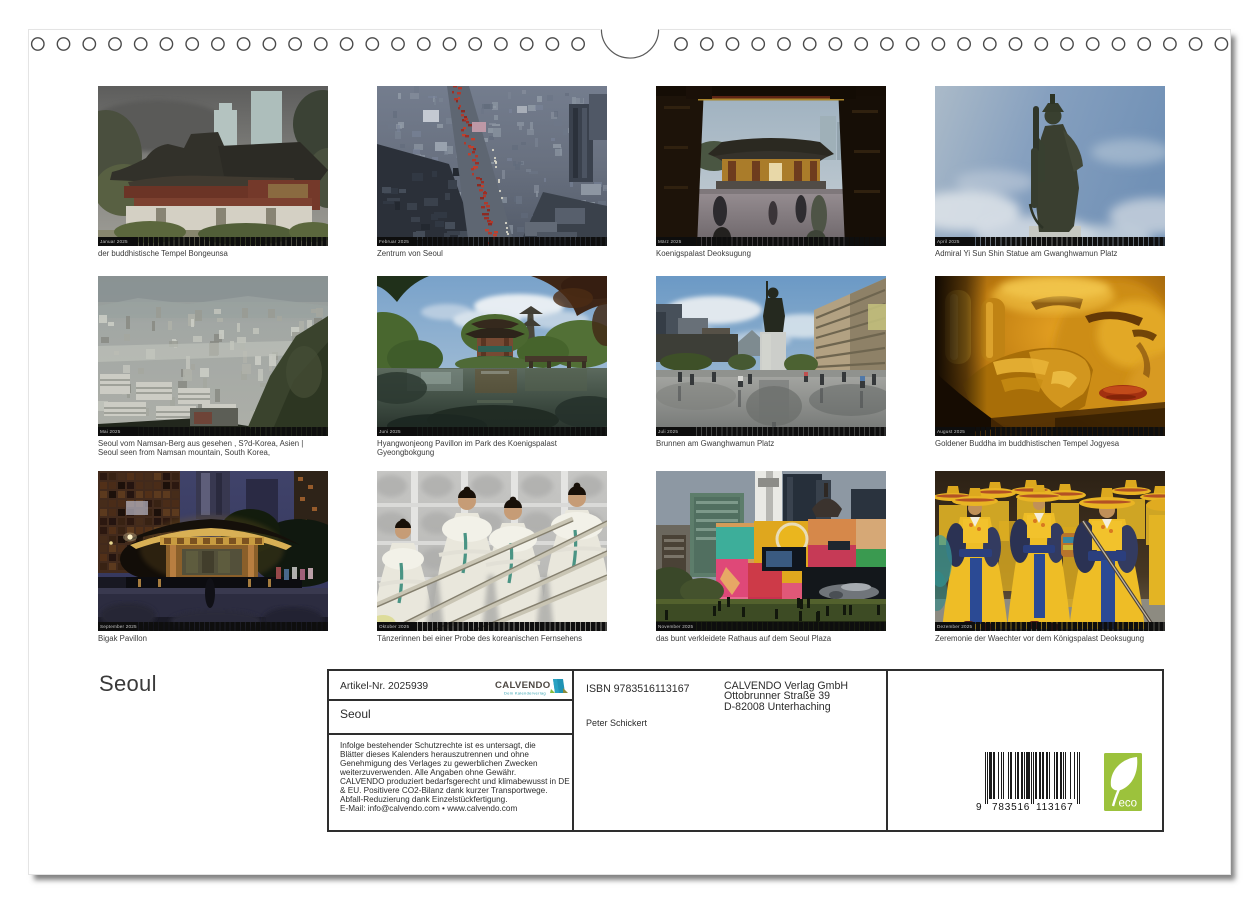 The height and width of the screenshot is (908, 1260). I want to click on svg-text: 783516, so click(1011, 807).